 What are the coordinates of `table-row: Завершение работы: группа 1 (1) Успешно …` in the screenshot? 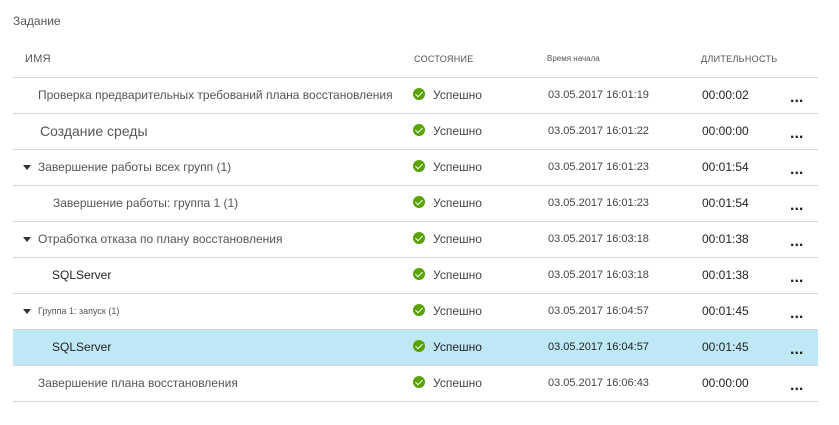 It's located at (415, 204).